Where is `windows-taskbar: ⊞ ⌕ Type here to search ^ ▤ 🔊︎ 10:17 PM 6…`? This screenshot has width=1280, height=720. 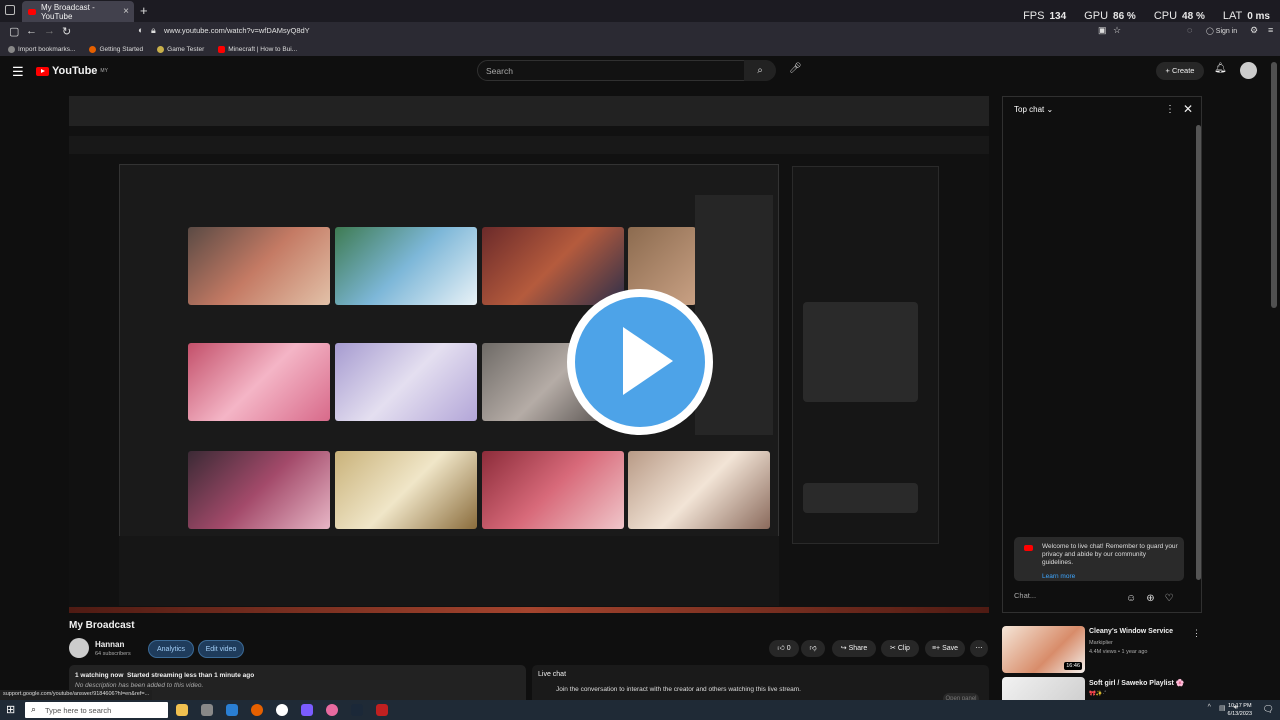
windows-taskbar: ⊞ ⌕ Type here to search ^ ▤ 🔊︎ 10:17 PM 6… is located at coordinates (640, 710).